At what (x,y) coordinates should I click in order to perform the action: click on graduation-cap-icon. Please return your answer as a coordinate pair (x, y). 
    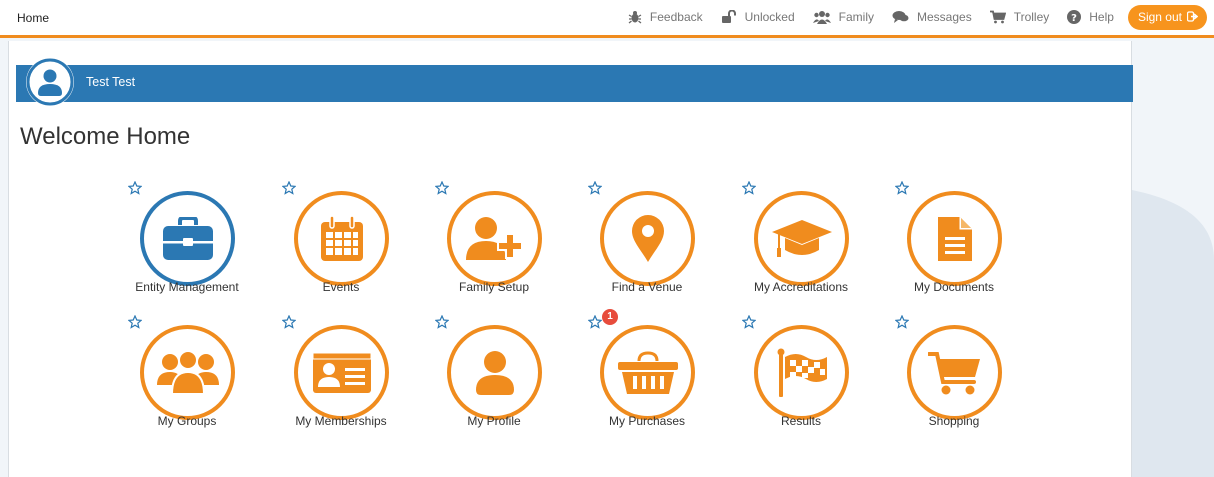
    Looking at the image, I should click on (801, 238).